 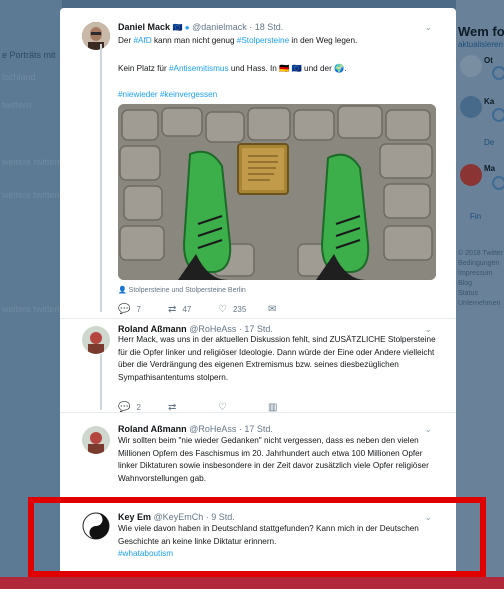 What do you see at coordinates (277, 95) in the screenshot?
I see `hashtags-line: #niewieder #keinvergessen` at bounding box center [277, 95].